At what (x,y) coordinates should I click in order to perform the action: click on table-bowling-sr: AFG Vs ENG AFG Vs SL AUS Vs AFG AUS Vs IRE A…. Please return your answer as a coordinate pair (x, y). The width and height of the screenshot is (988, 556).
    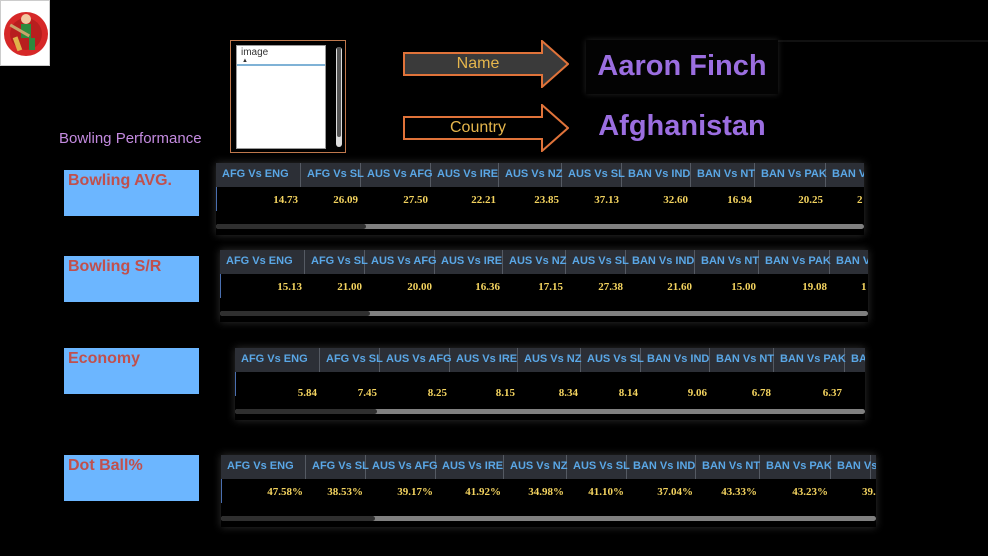
    Looking at the image, I should click on (544, 286).